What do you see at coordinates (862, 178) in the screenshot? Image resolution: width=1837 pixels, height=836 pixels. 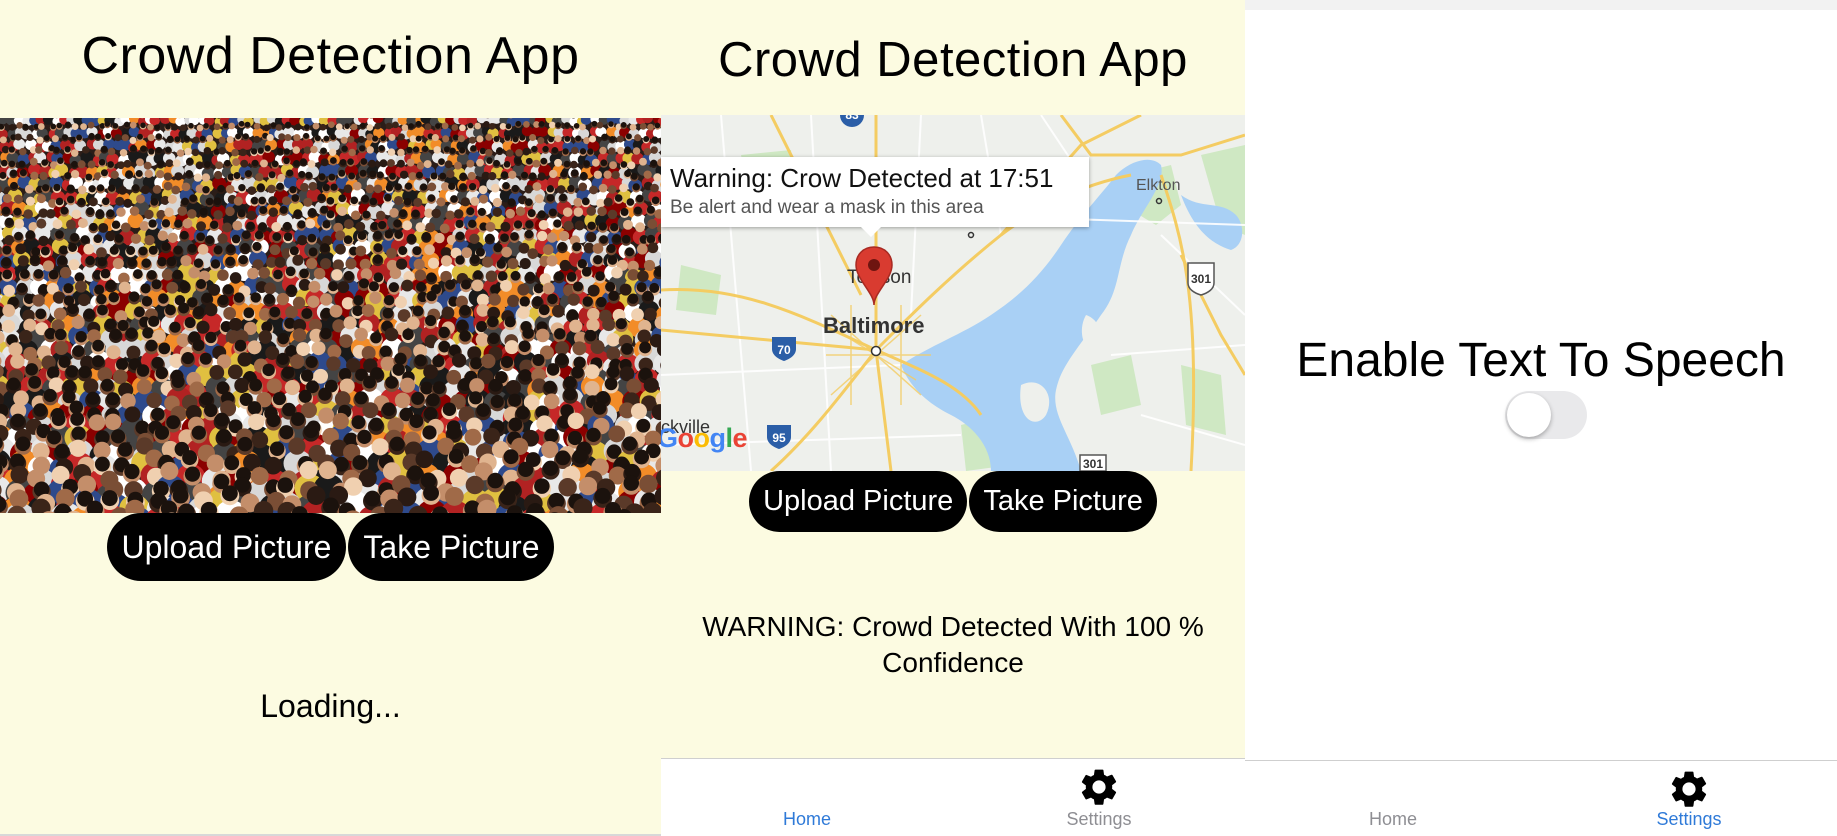 I see `callout-title: Warning: Crow Detected at 17:51` at bounding box center [862, 178].